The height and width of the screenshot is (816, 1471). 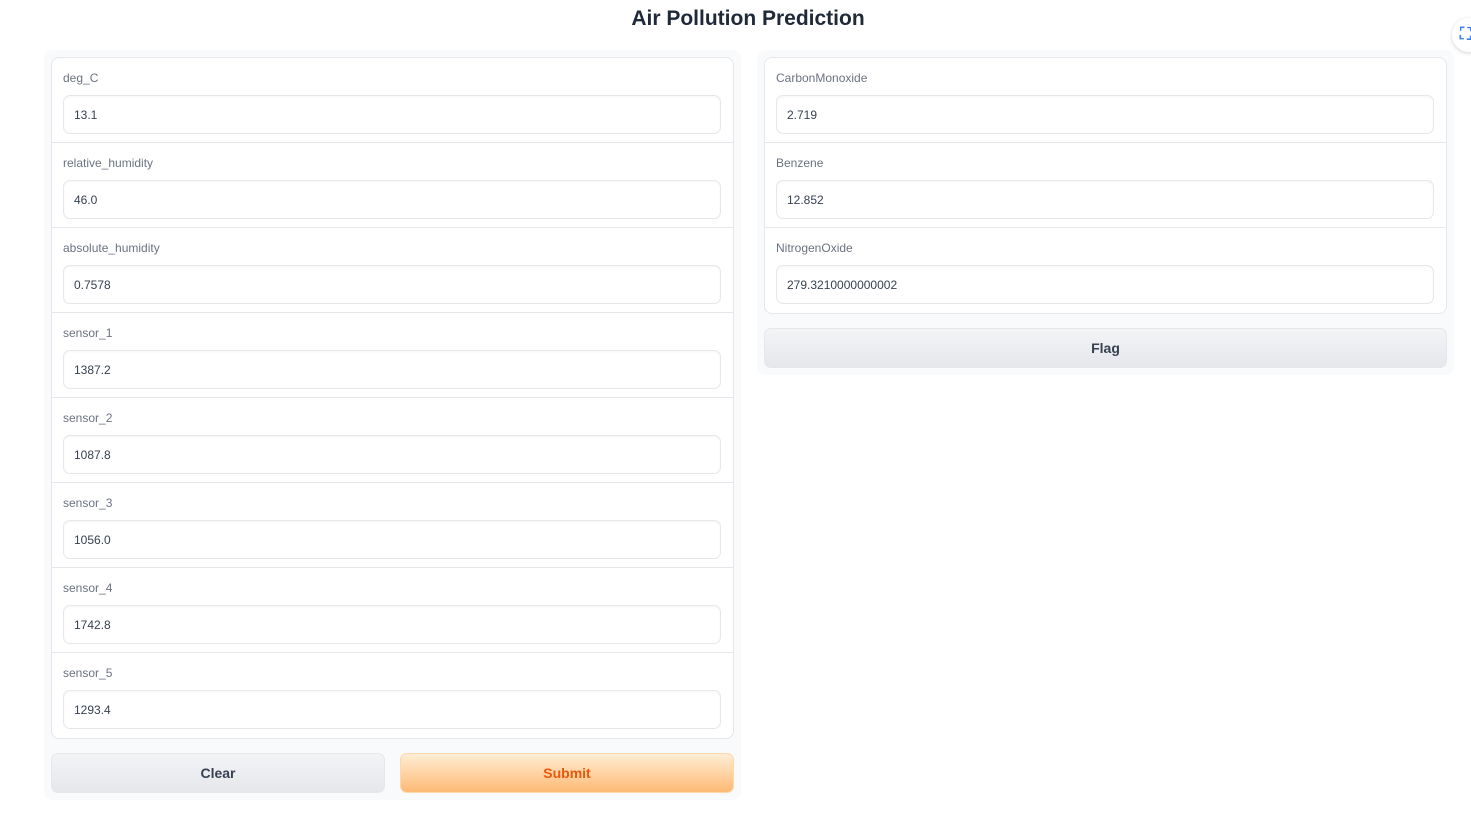 I want to click on field-nitrogen-oxide: NitrogenOxide, so click(x=1105, y=270).